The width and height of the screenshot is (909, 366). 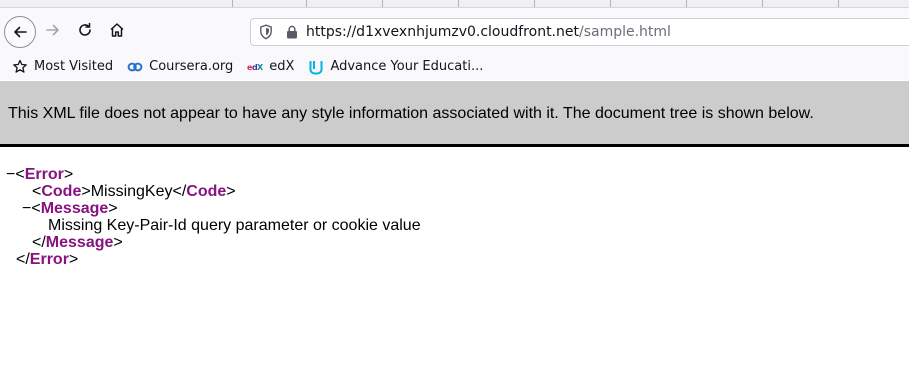 I want to click on lock-icon, so click(x=292, y=32).